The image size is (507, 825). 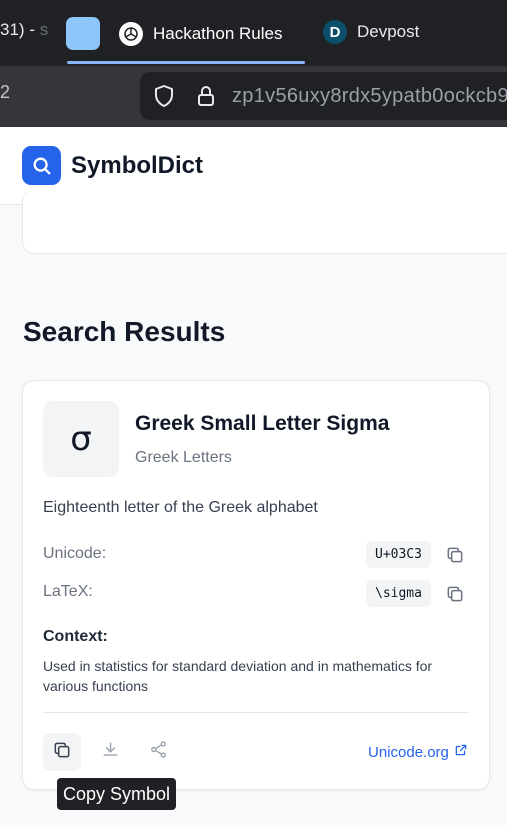 What do you see at coordinates (461, 752) in the screenshot?
I see `external-link-icon` at bounding box center [461, 752].